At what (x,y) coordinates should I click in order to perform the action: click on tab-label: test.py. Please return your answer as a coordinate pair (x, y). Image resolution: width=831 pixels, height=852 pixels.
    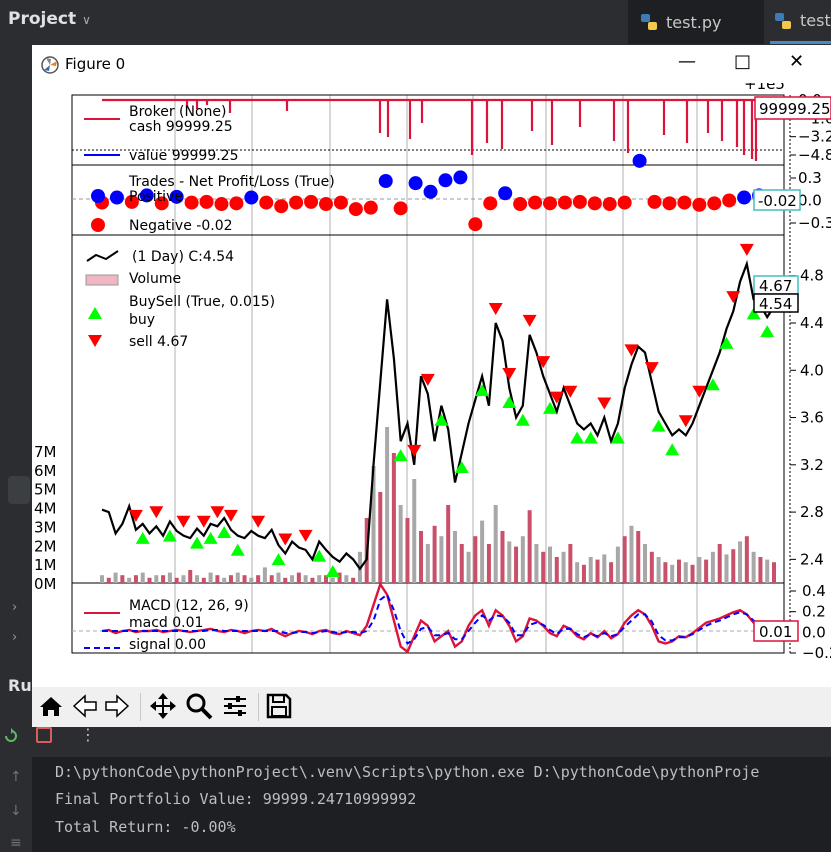
    Looking at the image, I should click on (694, 22).